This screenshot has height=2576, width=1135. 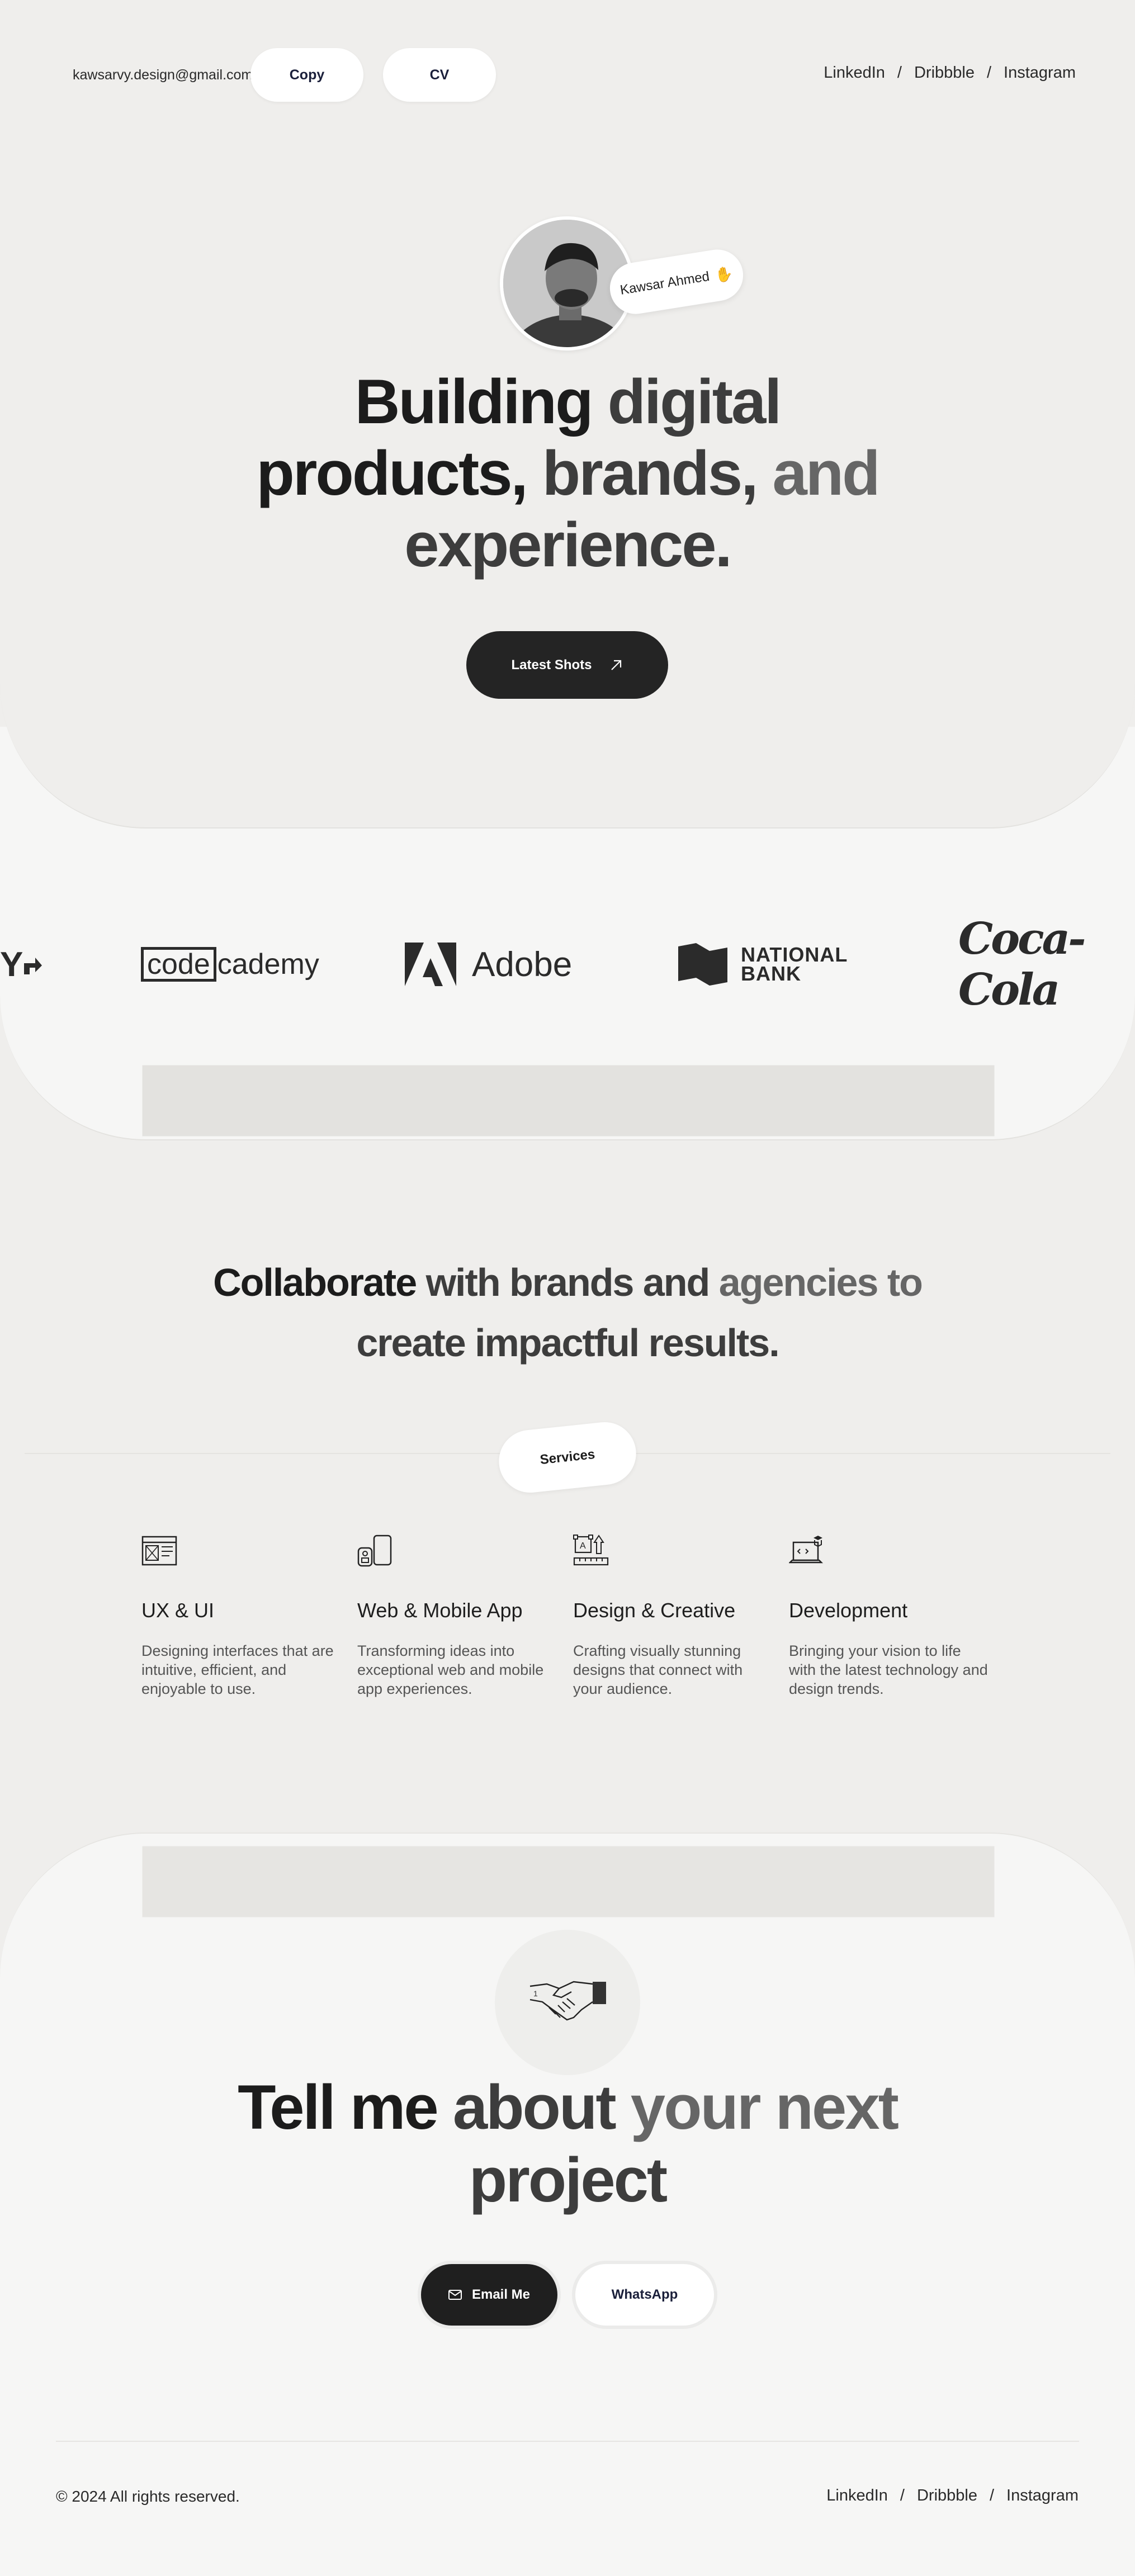 What do you see at coordinates (440, 1610) in the screenshot?
I see `service-title: Web & Mobile App` at bounding box center [440, 1610].